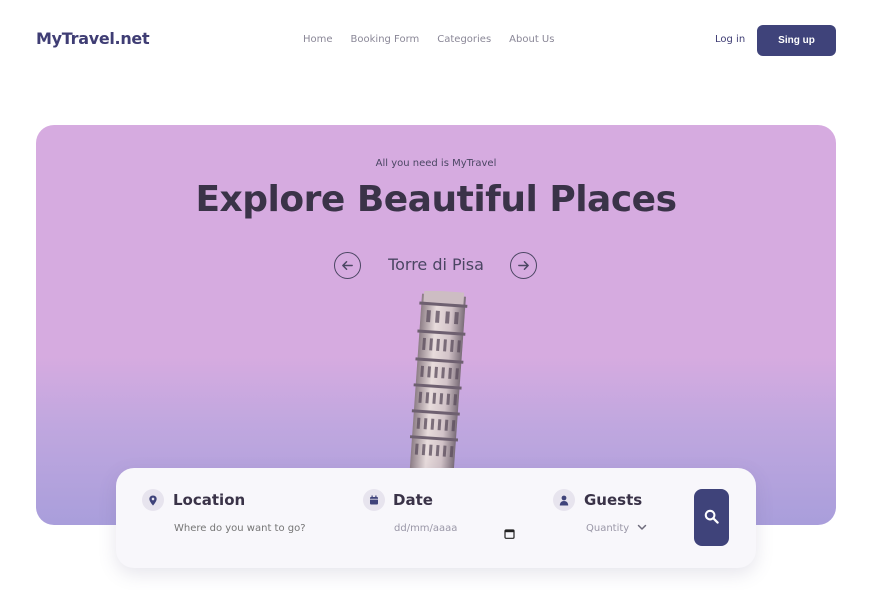 Image resolution: width=870 pixels, height=590 pixels. I want to click on search-icon, so click(711, 518).